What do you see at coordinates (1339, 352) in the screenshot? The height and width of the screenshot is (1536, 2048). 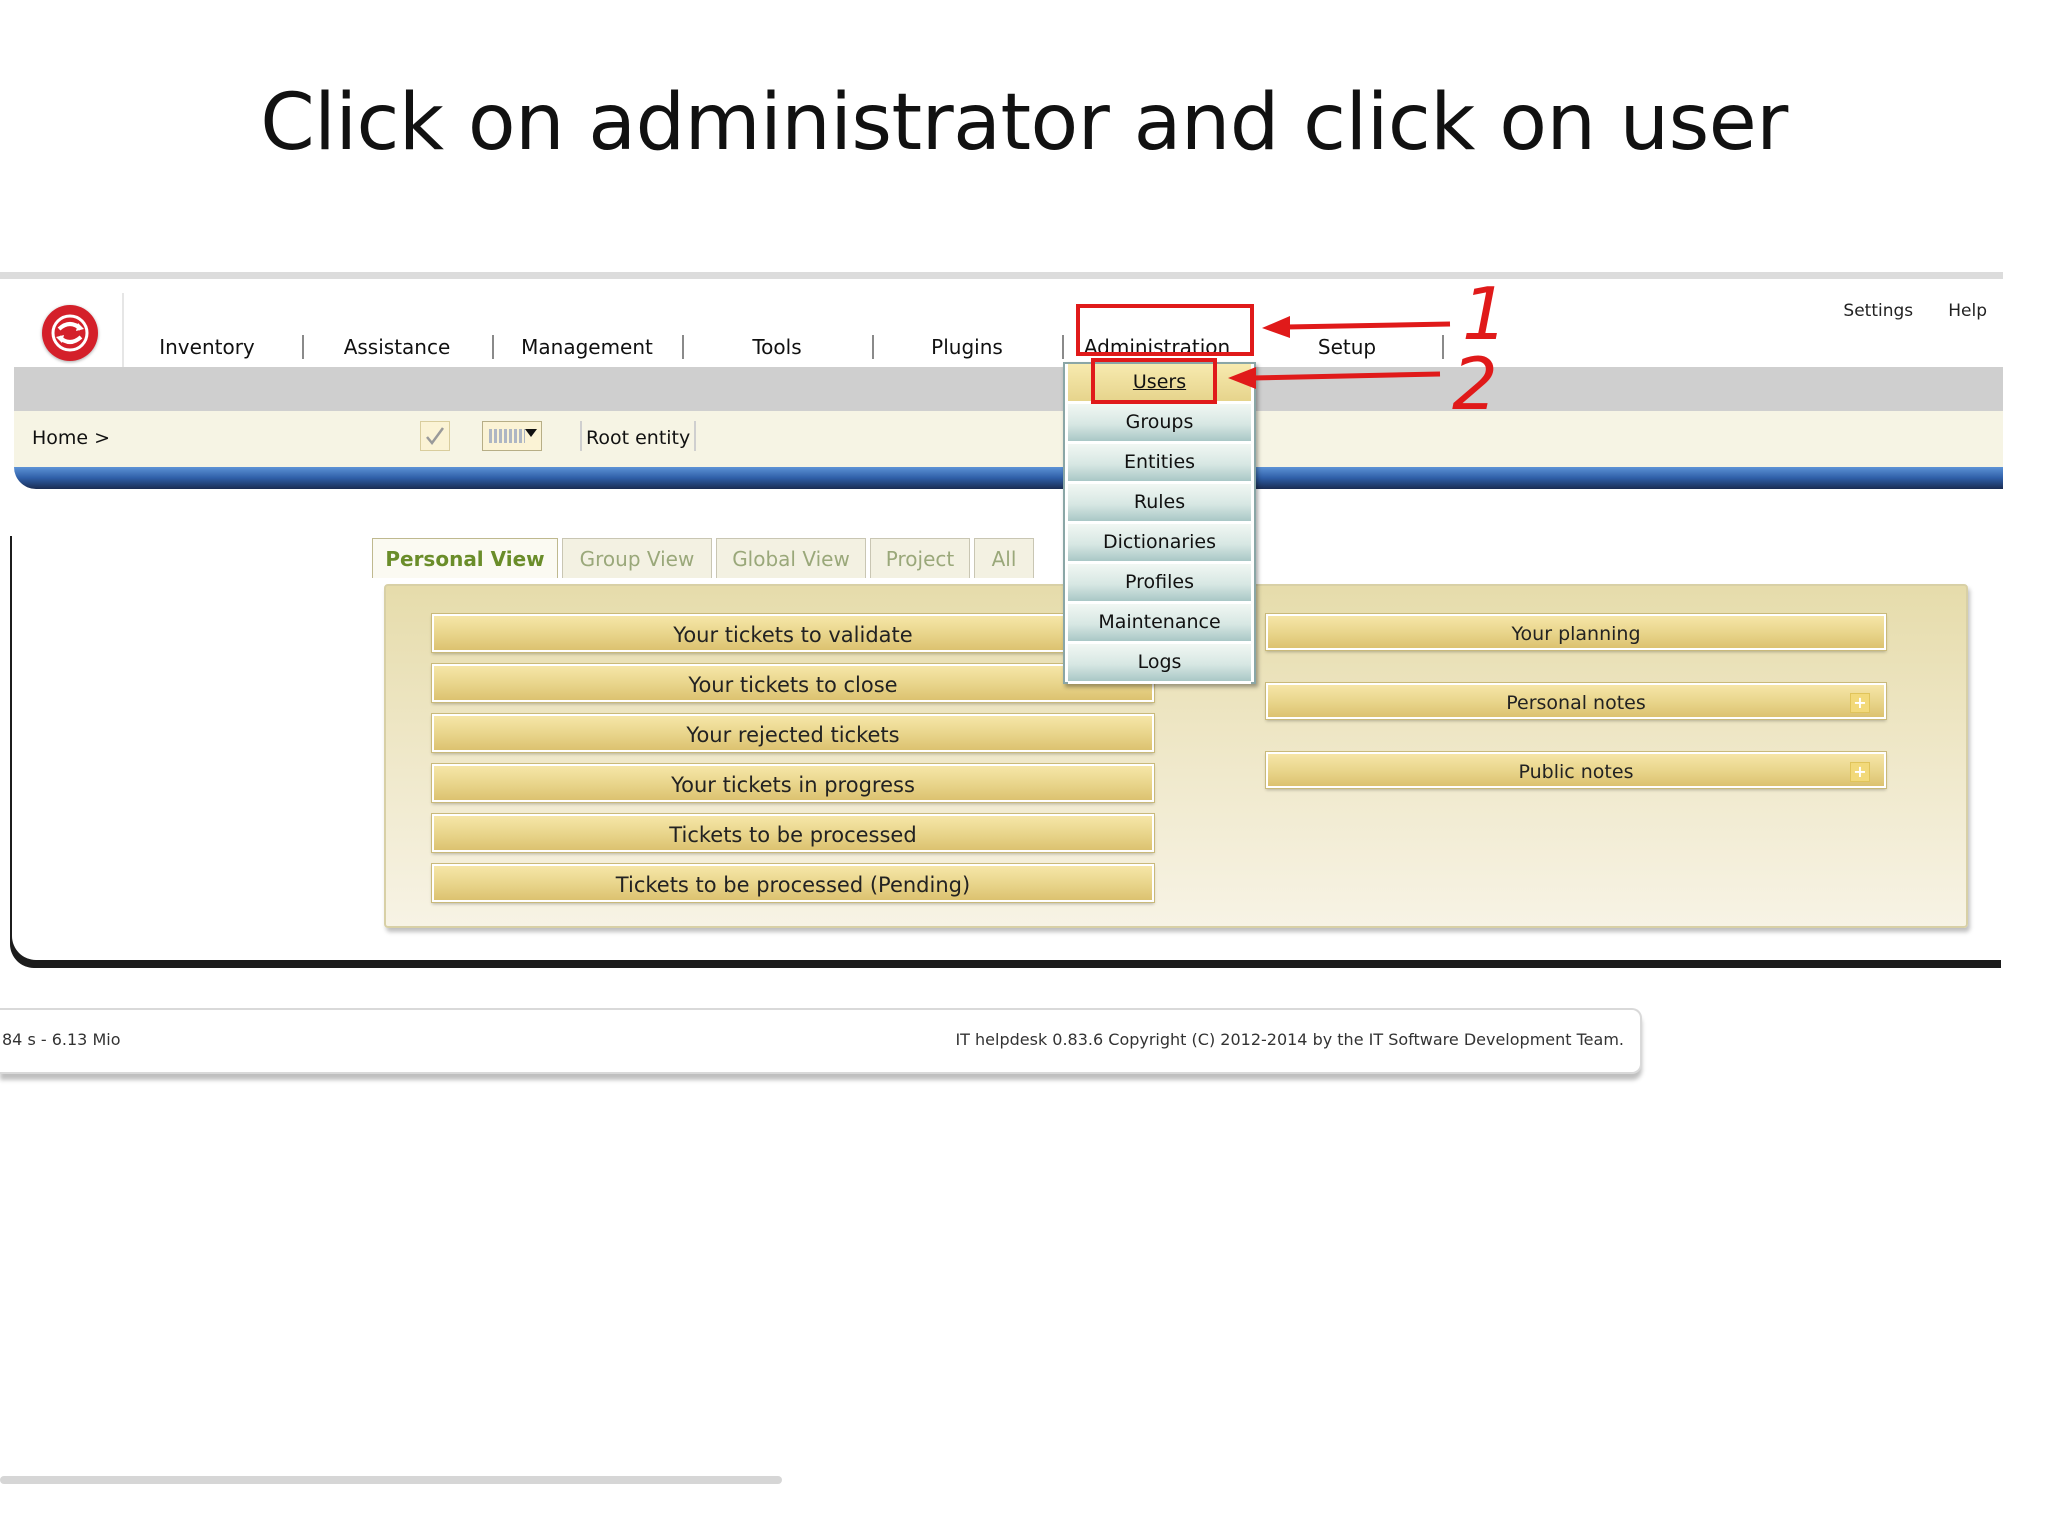 I see `annotation-arrows` at bounding box center [1339, 352].